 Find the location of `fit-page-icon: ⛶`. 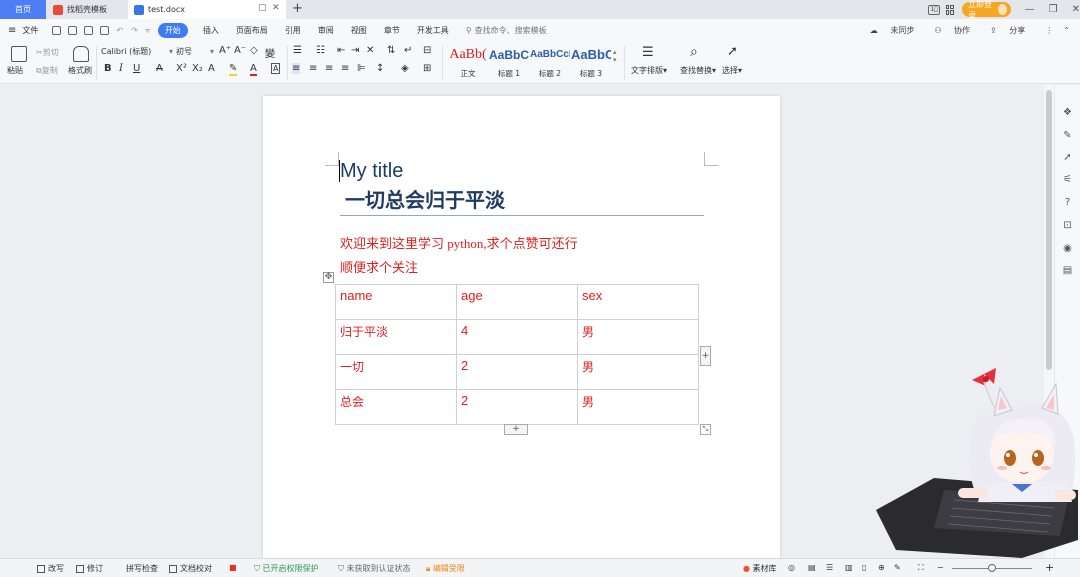

fit-page-icon: ⛶ is located at coordinates (921, 568).